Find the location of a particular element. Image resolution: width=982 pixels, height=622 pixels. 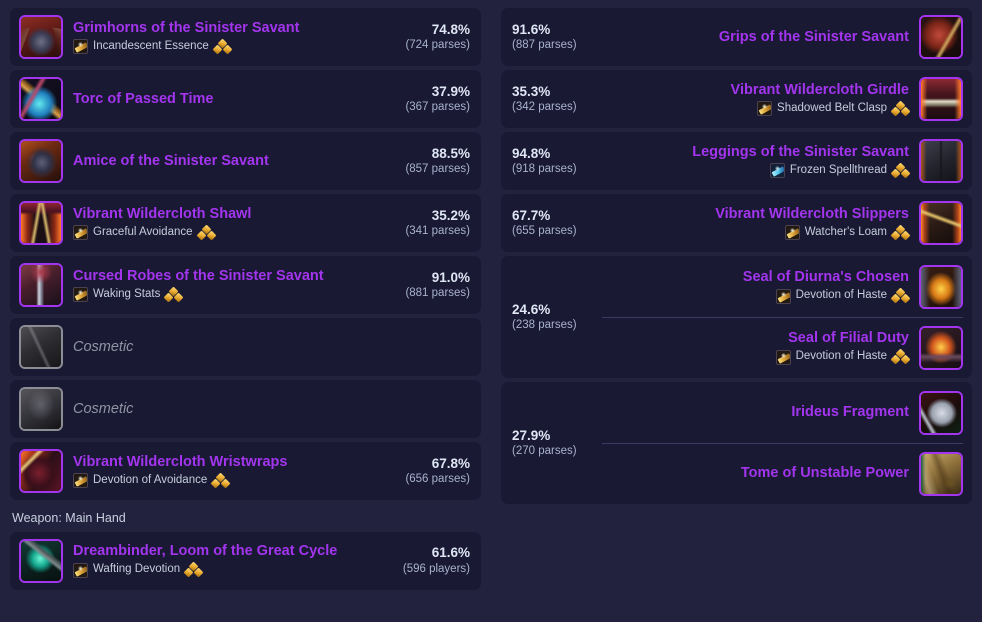

item-name: Torc of Passed Time is located at coordinates (143, 99).